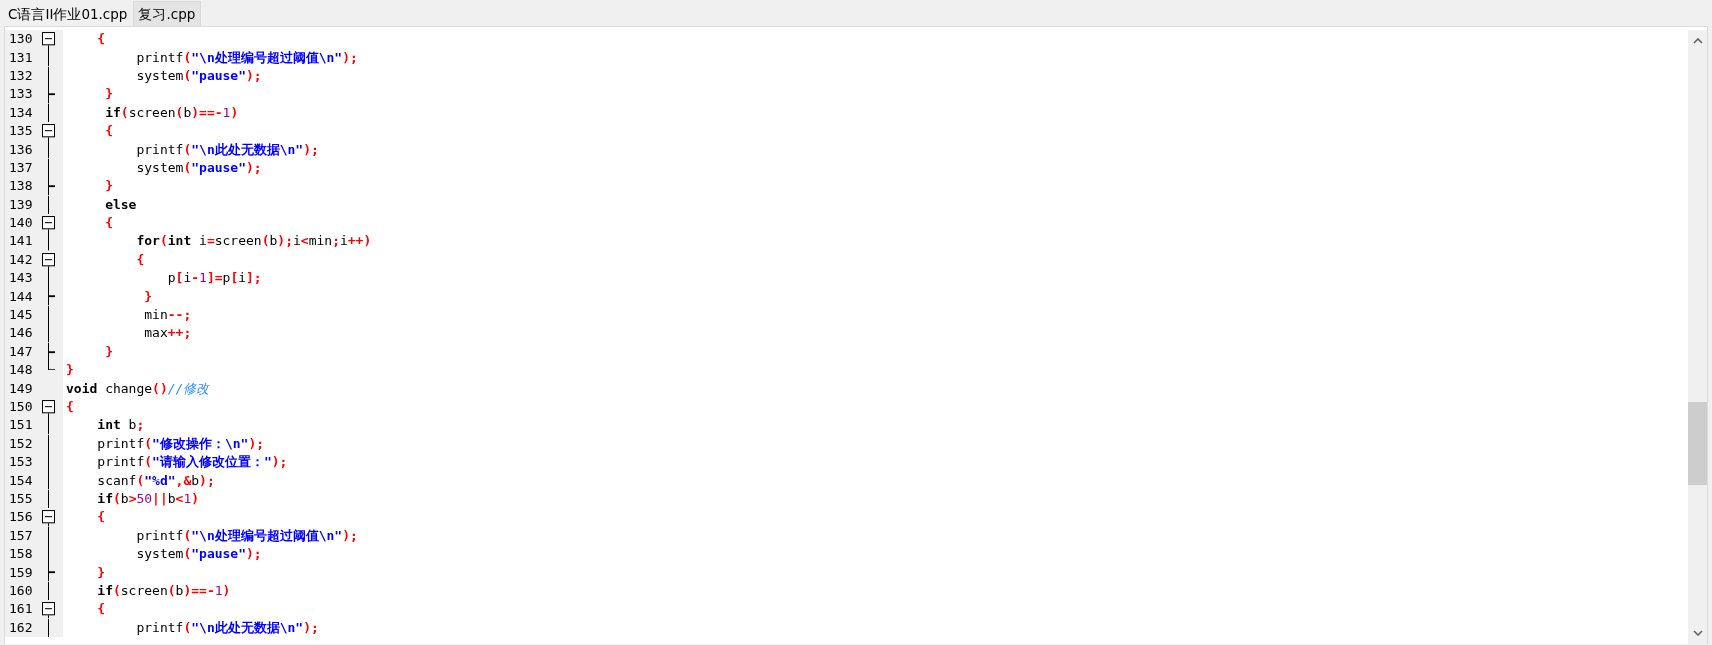  I want to click on line-number: 145, so click(21, 315).